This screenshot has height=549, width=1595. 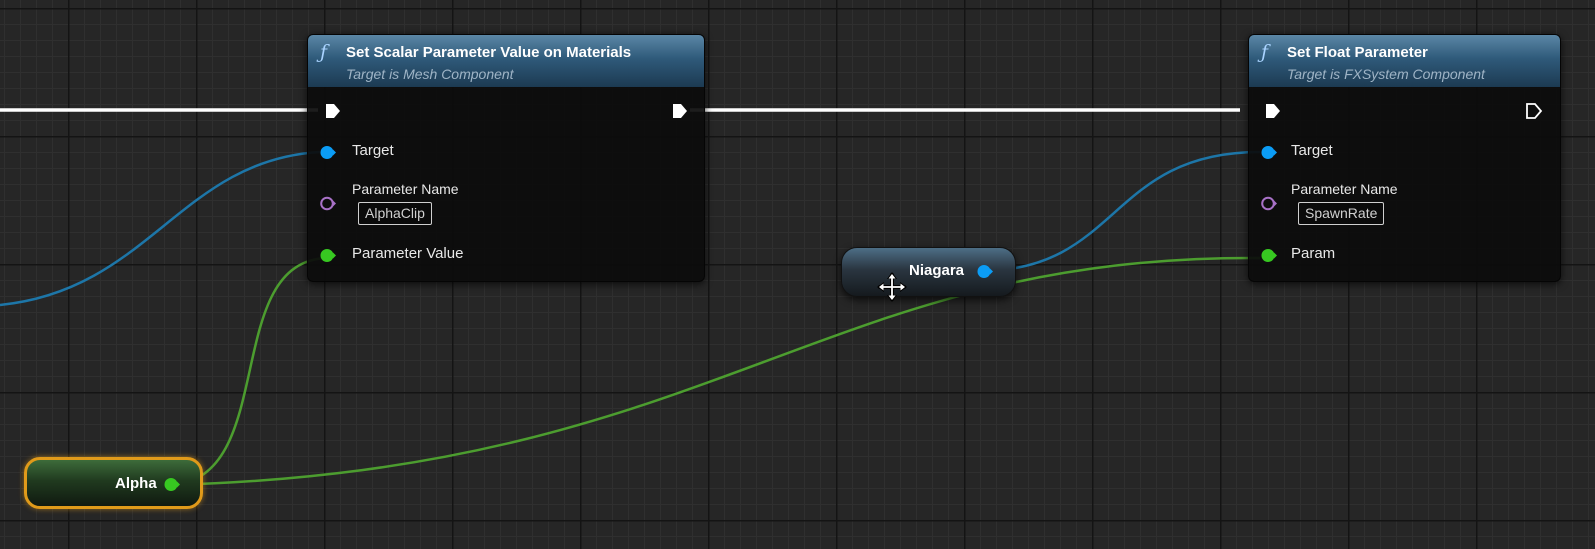 I want to click on alpha-variable-node: Alpha, so click(x=113, y=483).